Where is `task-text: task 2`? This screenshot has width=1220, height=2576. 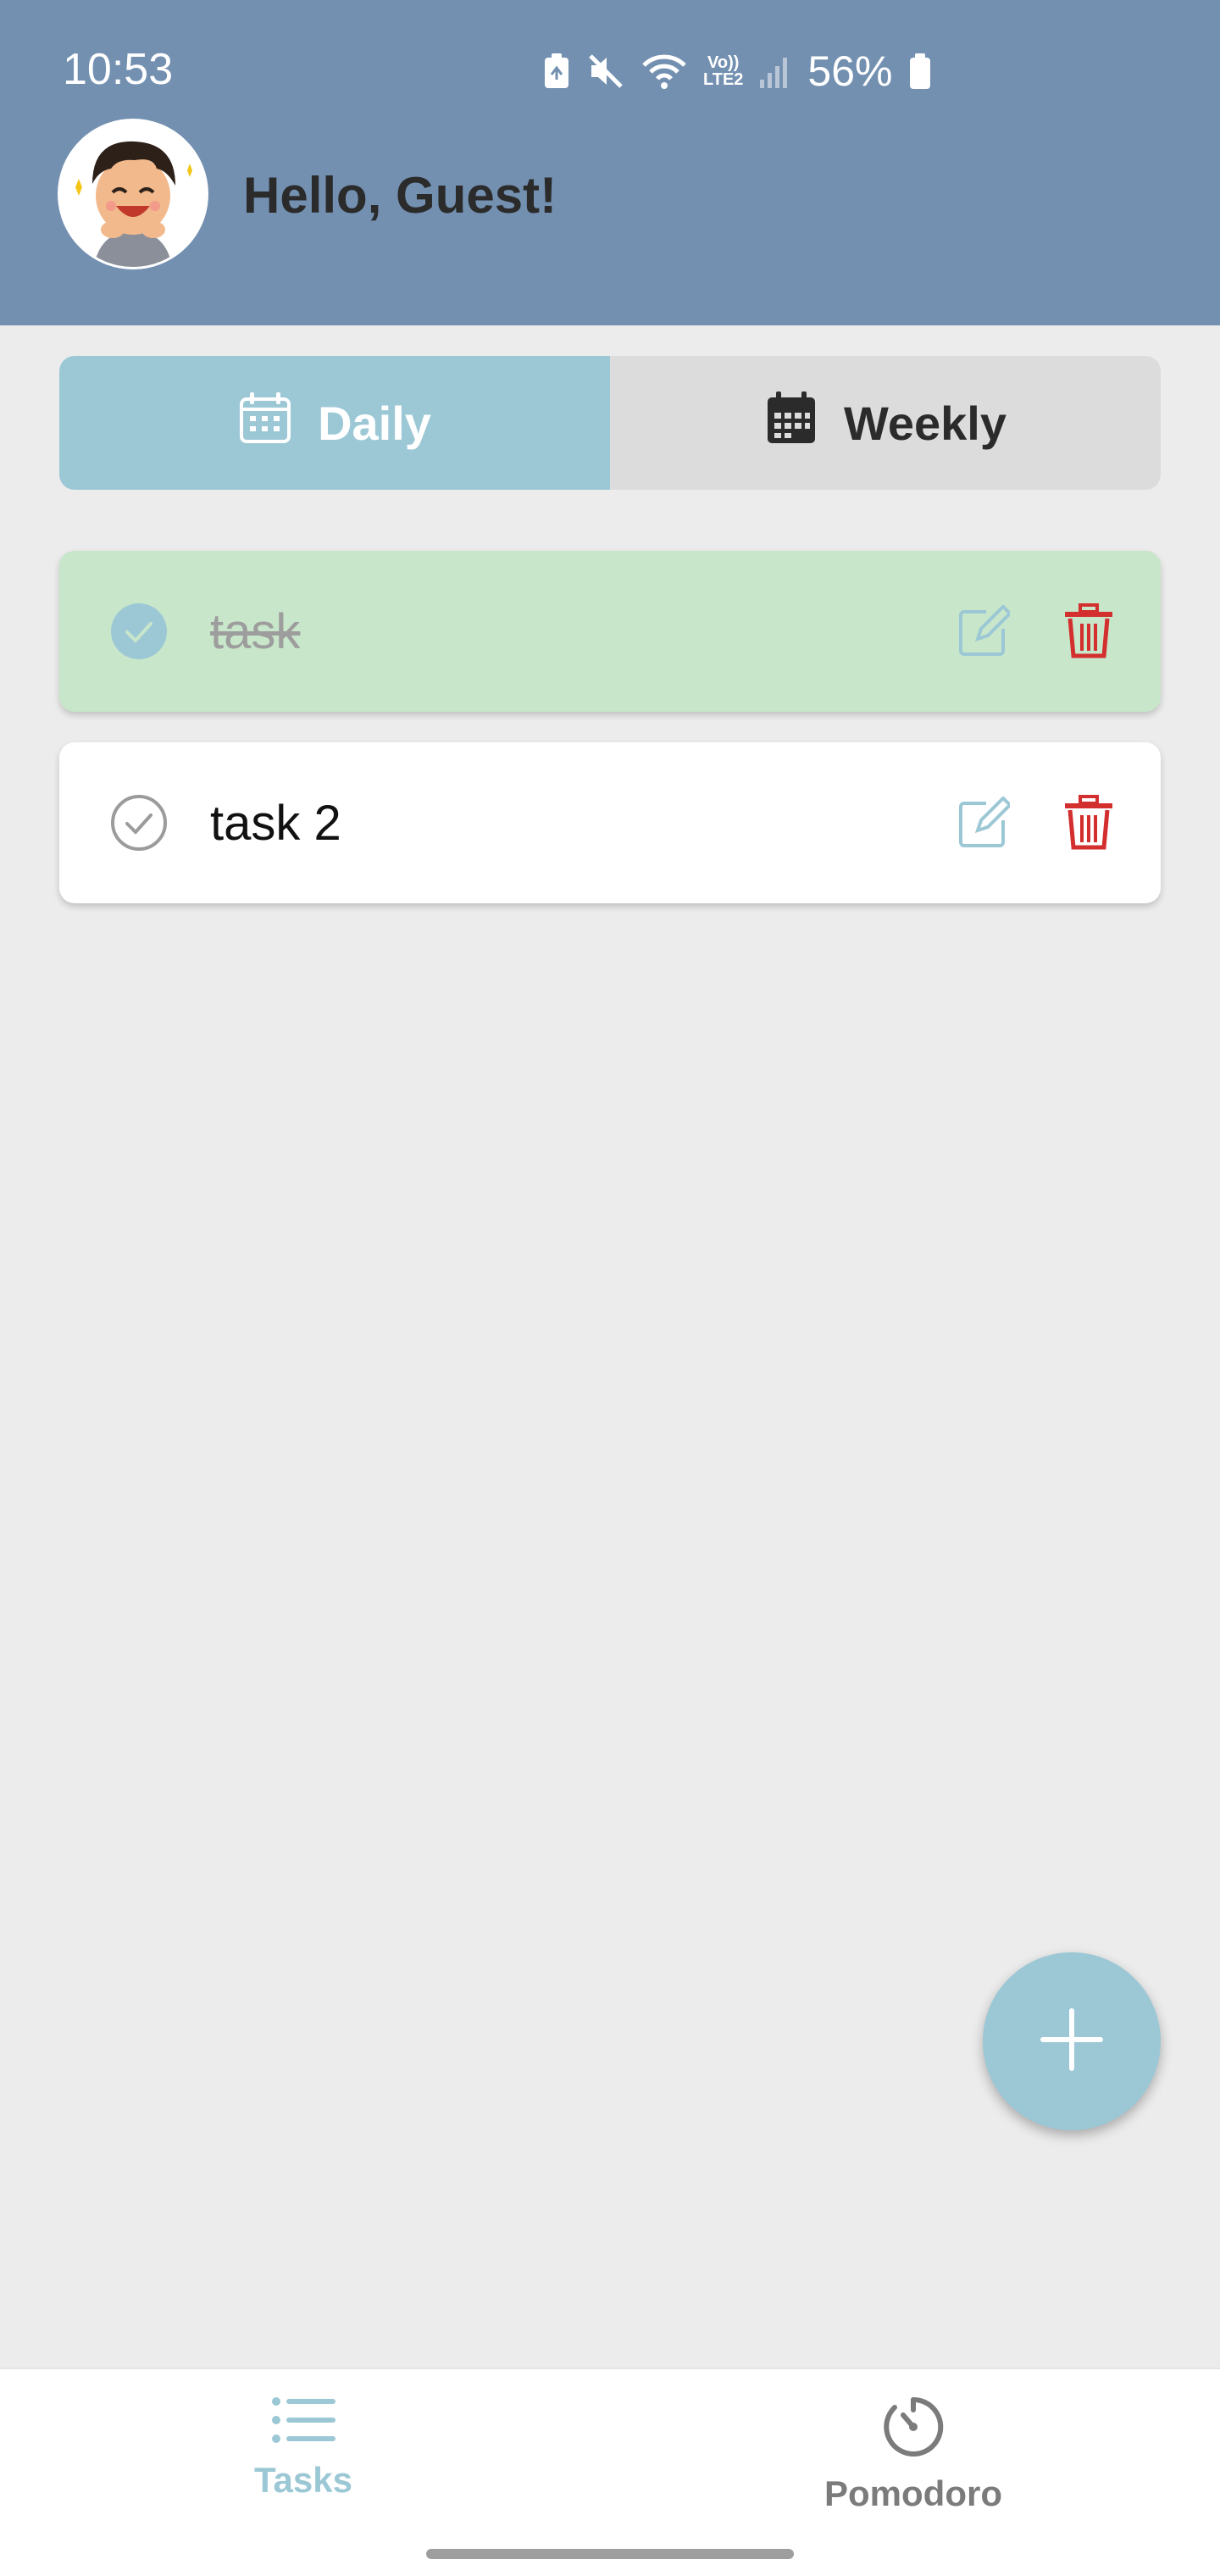 task-text: task 2 is located at coordinates (275, 823).